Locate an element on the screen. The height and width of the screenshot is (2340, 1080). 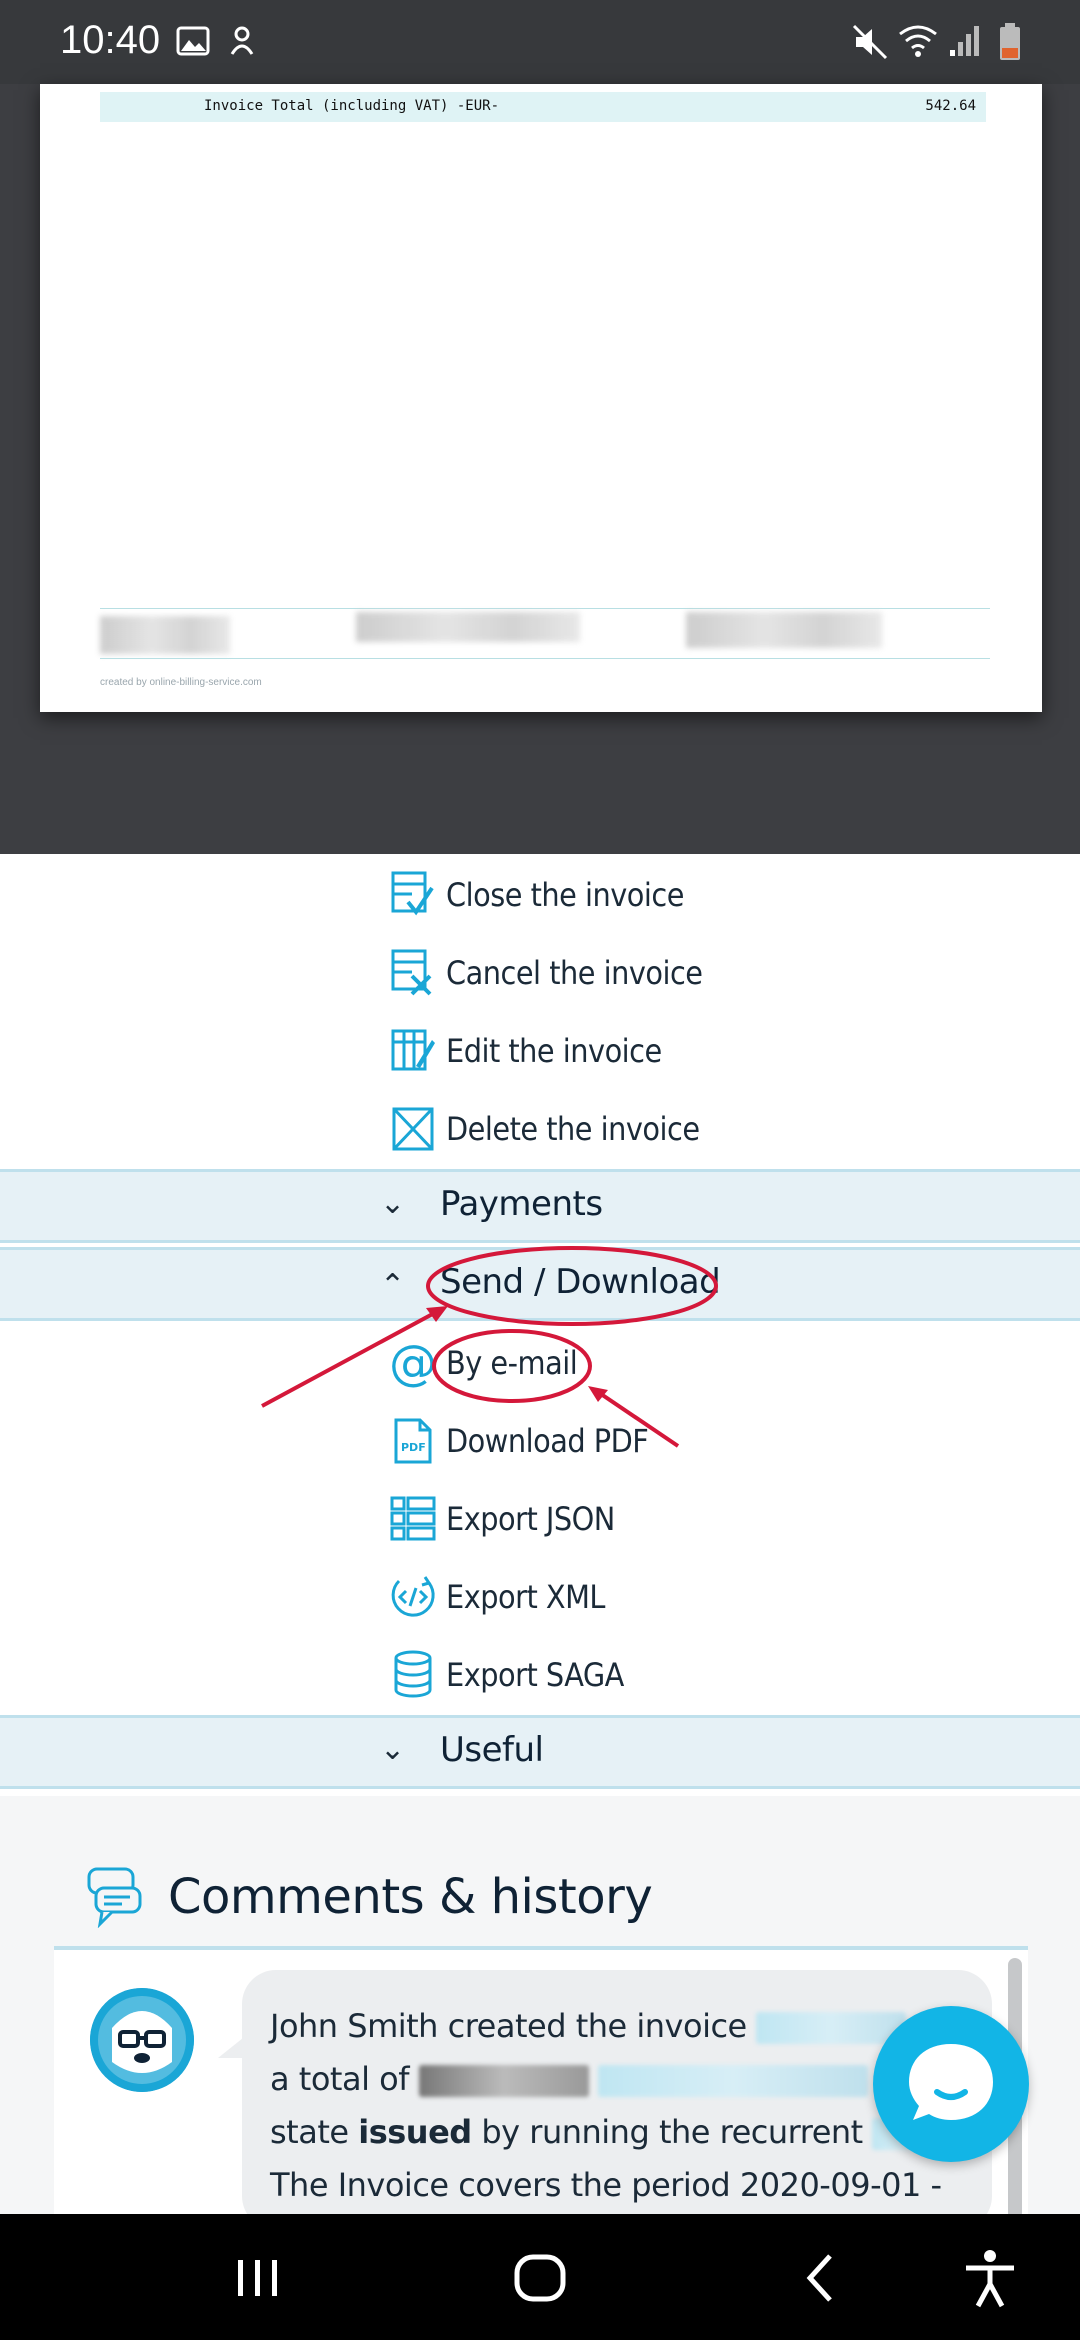
comment-line-1: John Smith created the invoice is located at coordinates (508, 2026).